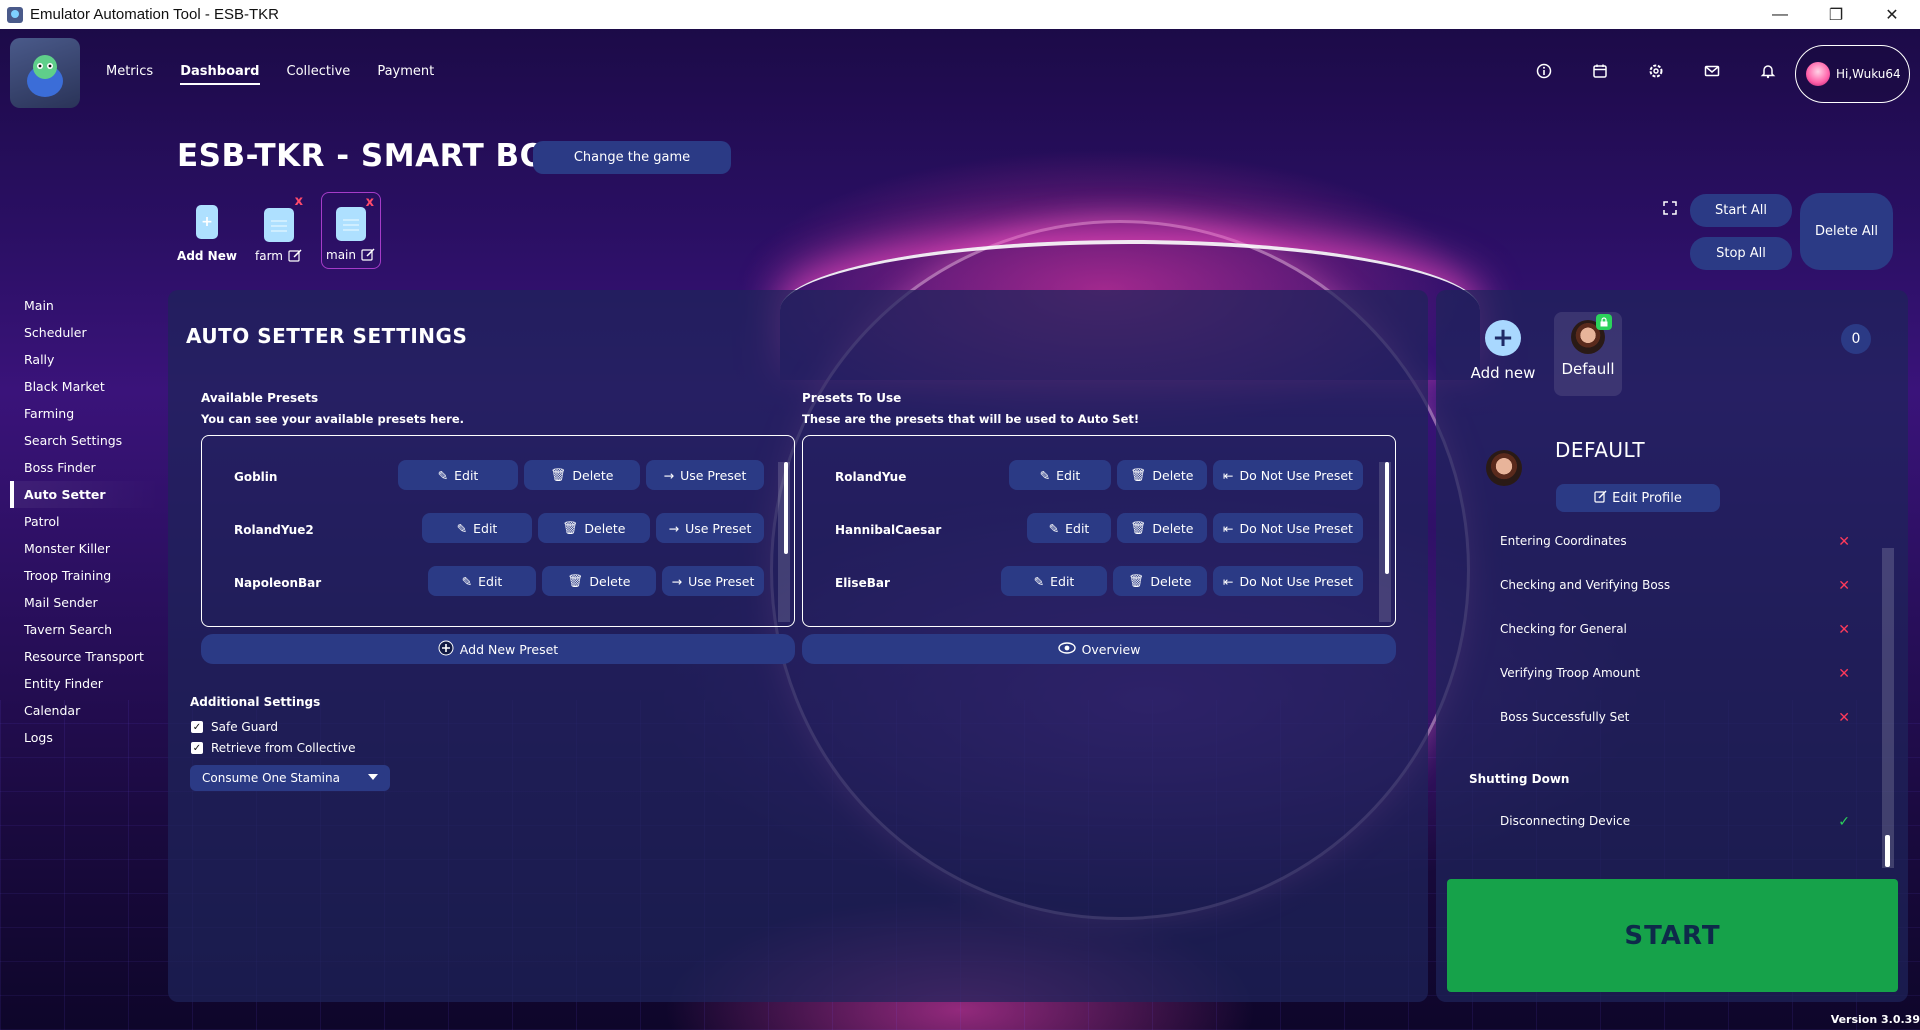  What do you see at coordinates (273, 748) in the screenshot?
I see `retrieve-from-collective-option: ✓ Retrieve from Collective` at bounding box center [273, 748].